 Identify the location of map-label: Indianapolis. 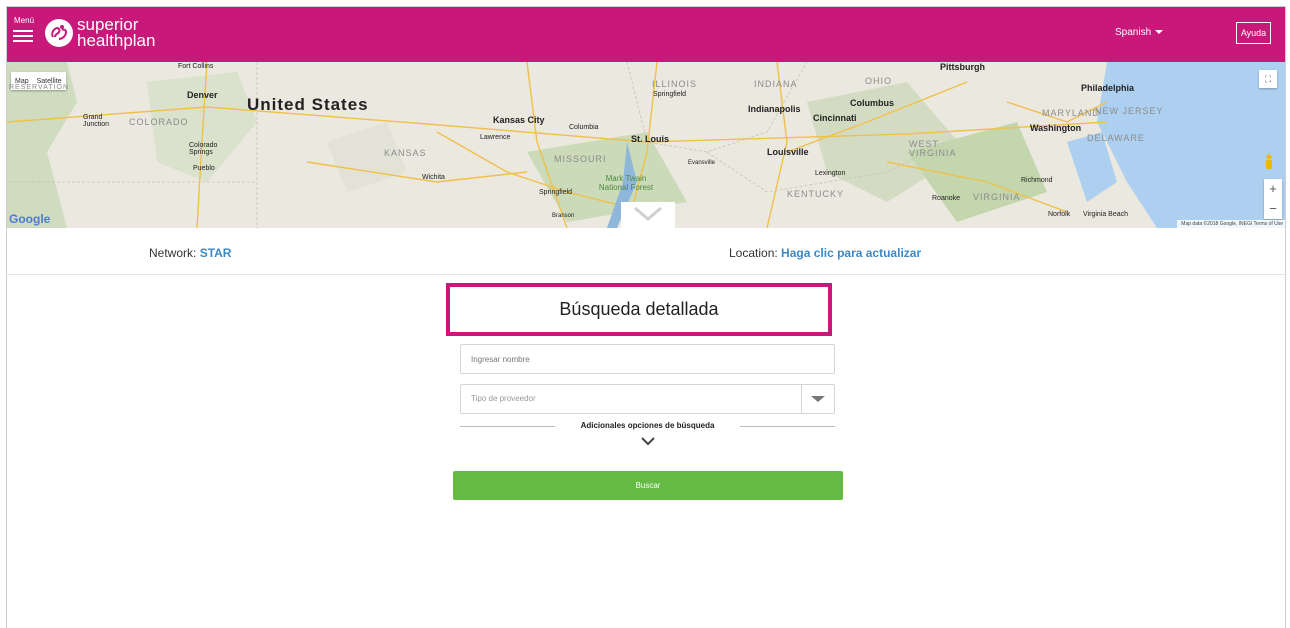
(774, 109).